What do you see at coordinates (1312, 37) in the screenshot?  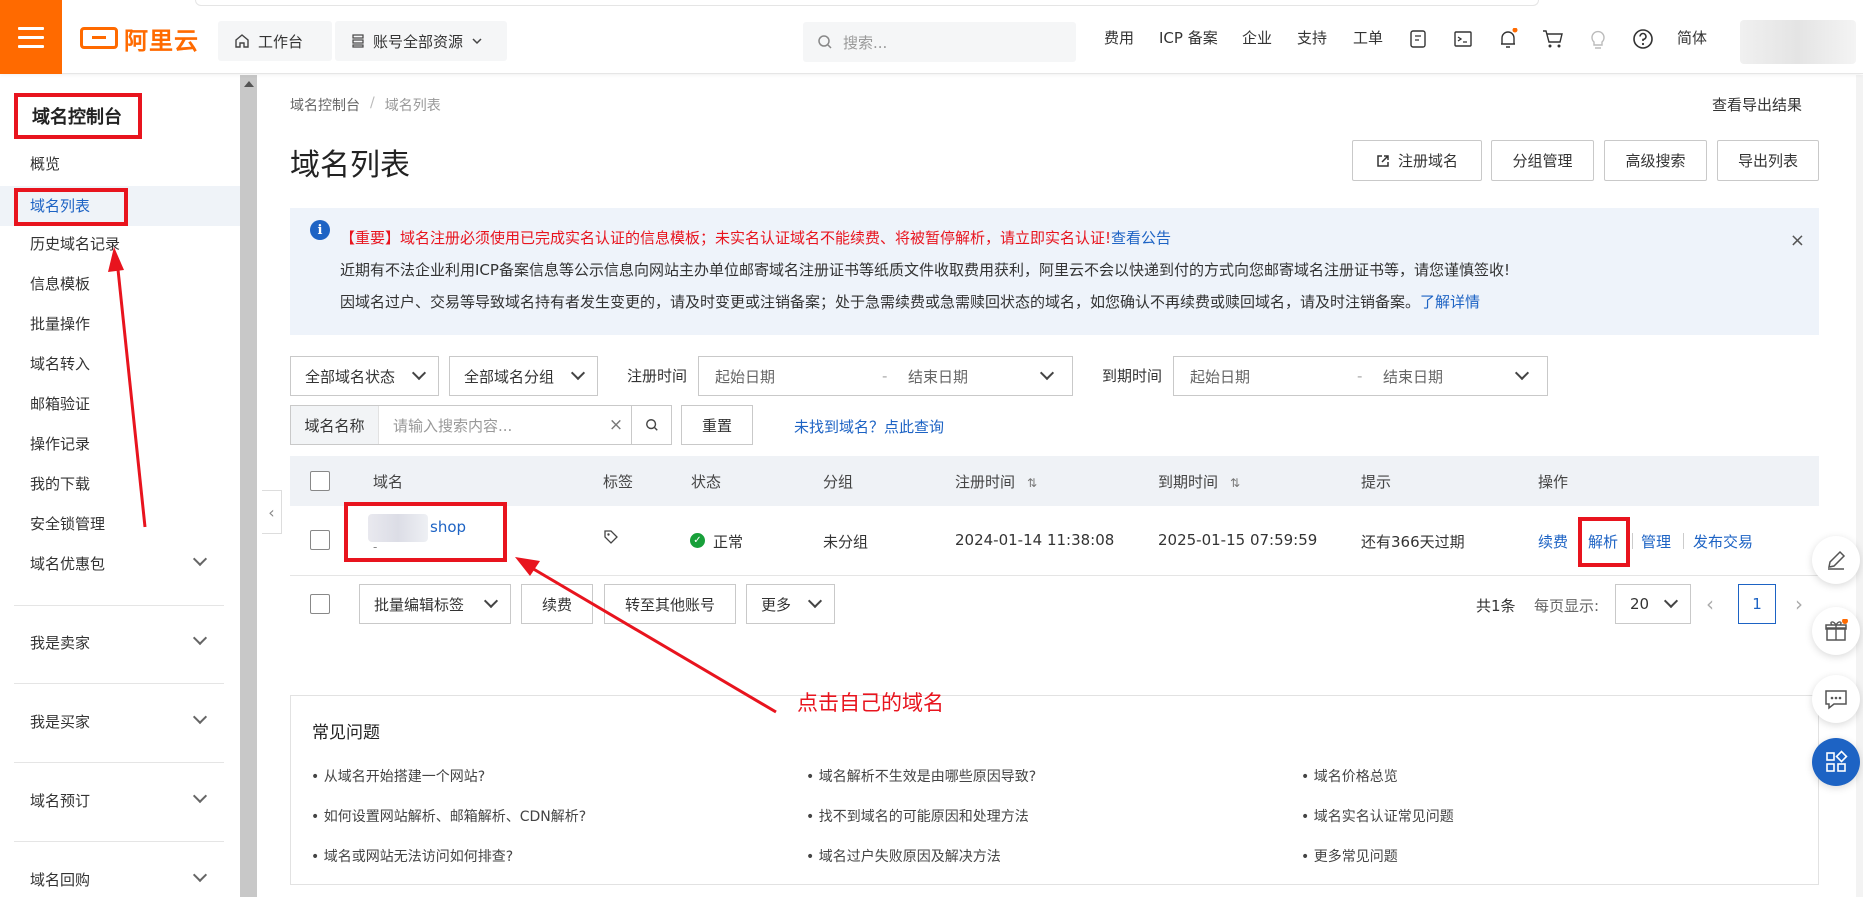 I see `topnav-support: 支持` at bounding box center [1312, 37].